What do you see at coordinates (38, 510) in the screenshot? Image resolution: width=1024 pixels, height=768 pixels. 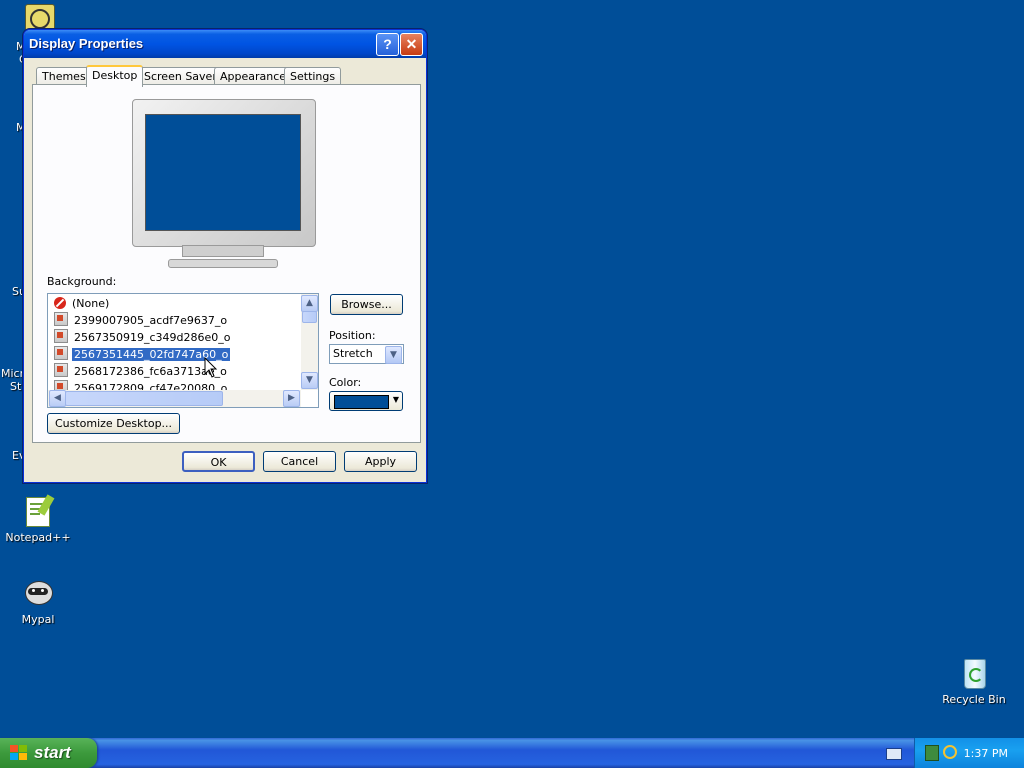 I see `notepad-plus-plus-icon` at bounding box center [38, 510].